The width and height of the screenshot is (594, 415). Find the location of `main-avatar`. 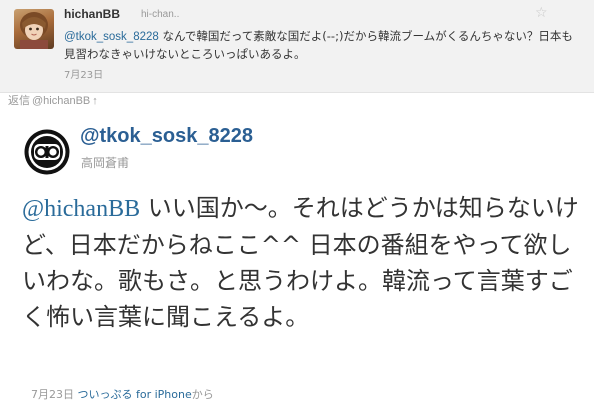

main-avatar is located at coordinates (47, 152).